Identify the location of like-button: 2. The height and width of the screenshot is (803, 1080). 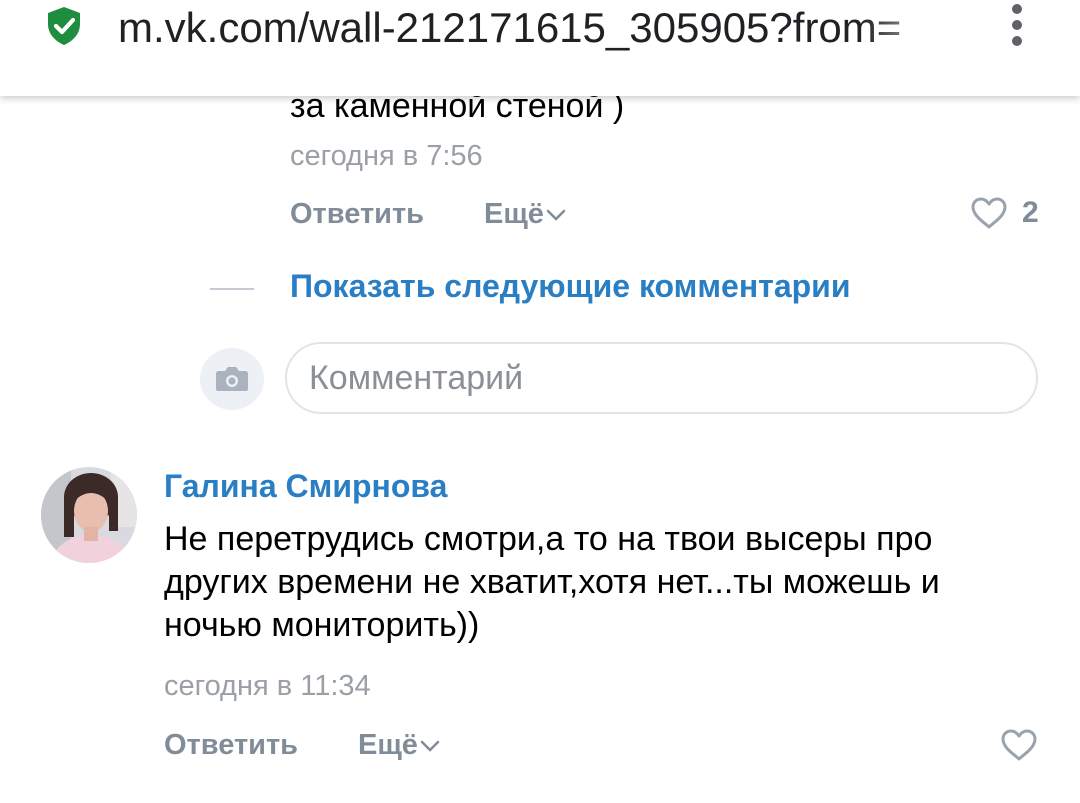
(1004, 213).